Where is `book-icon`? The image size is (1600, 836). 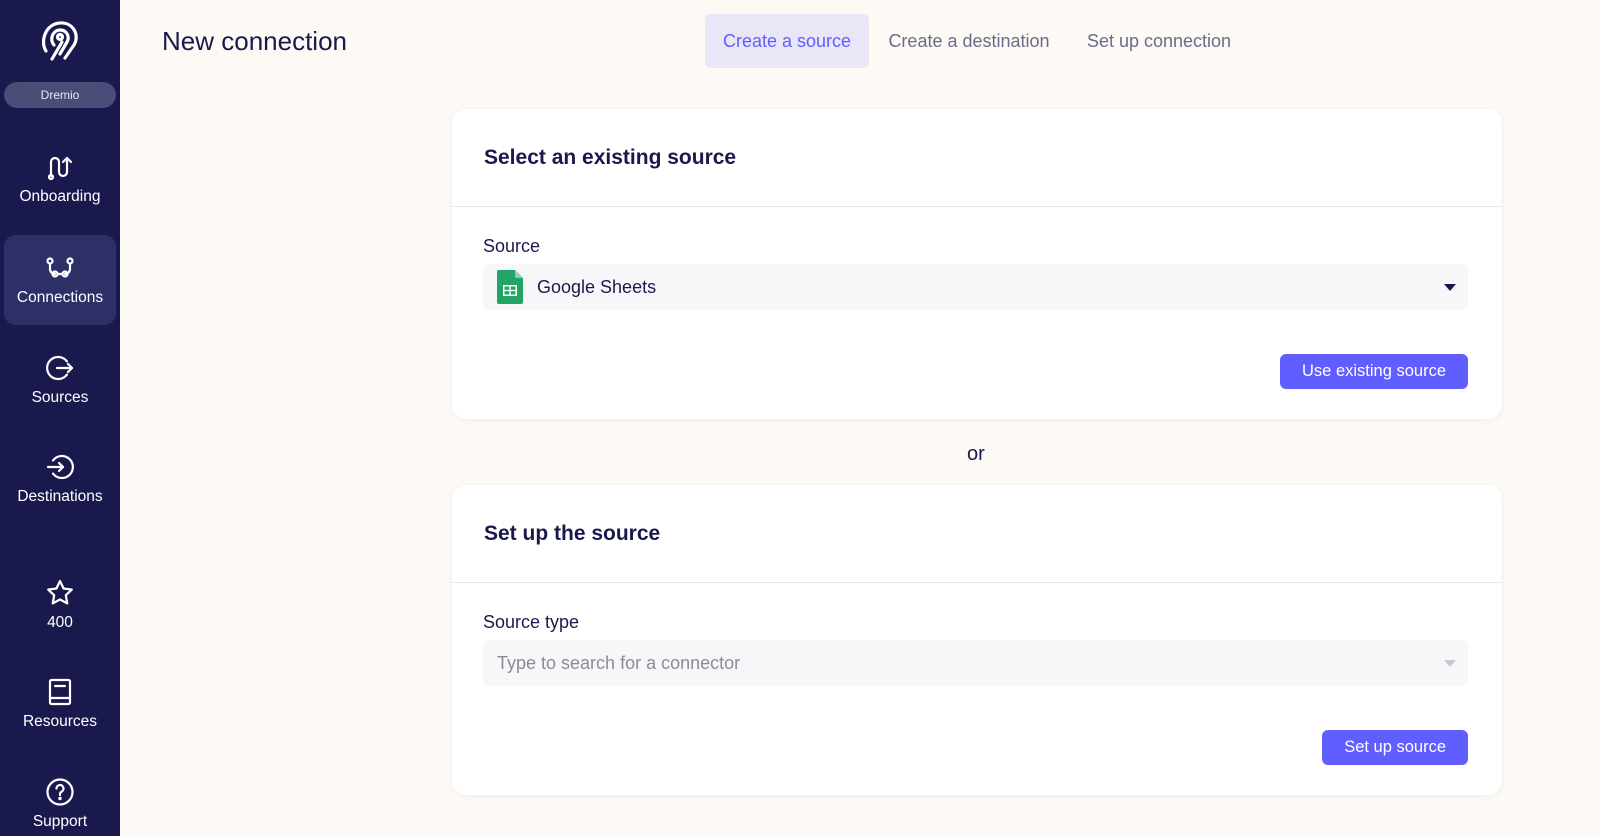
book-icon is located at coordinates (60, 692).